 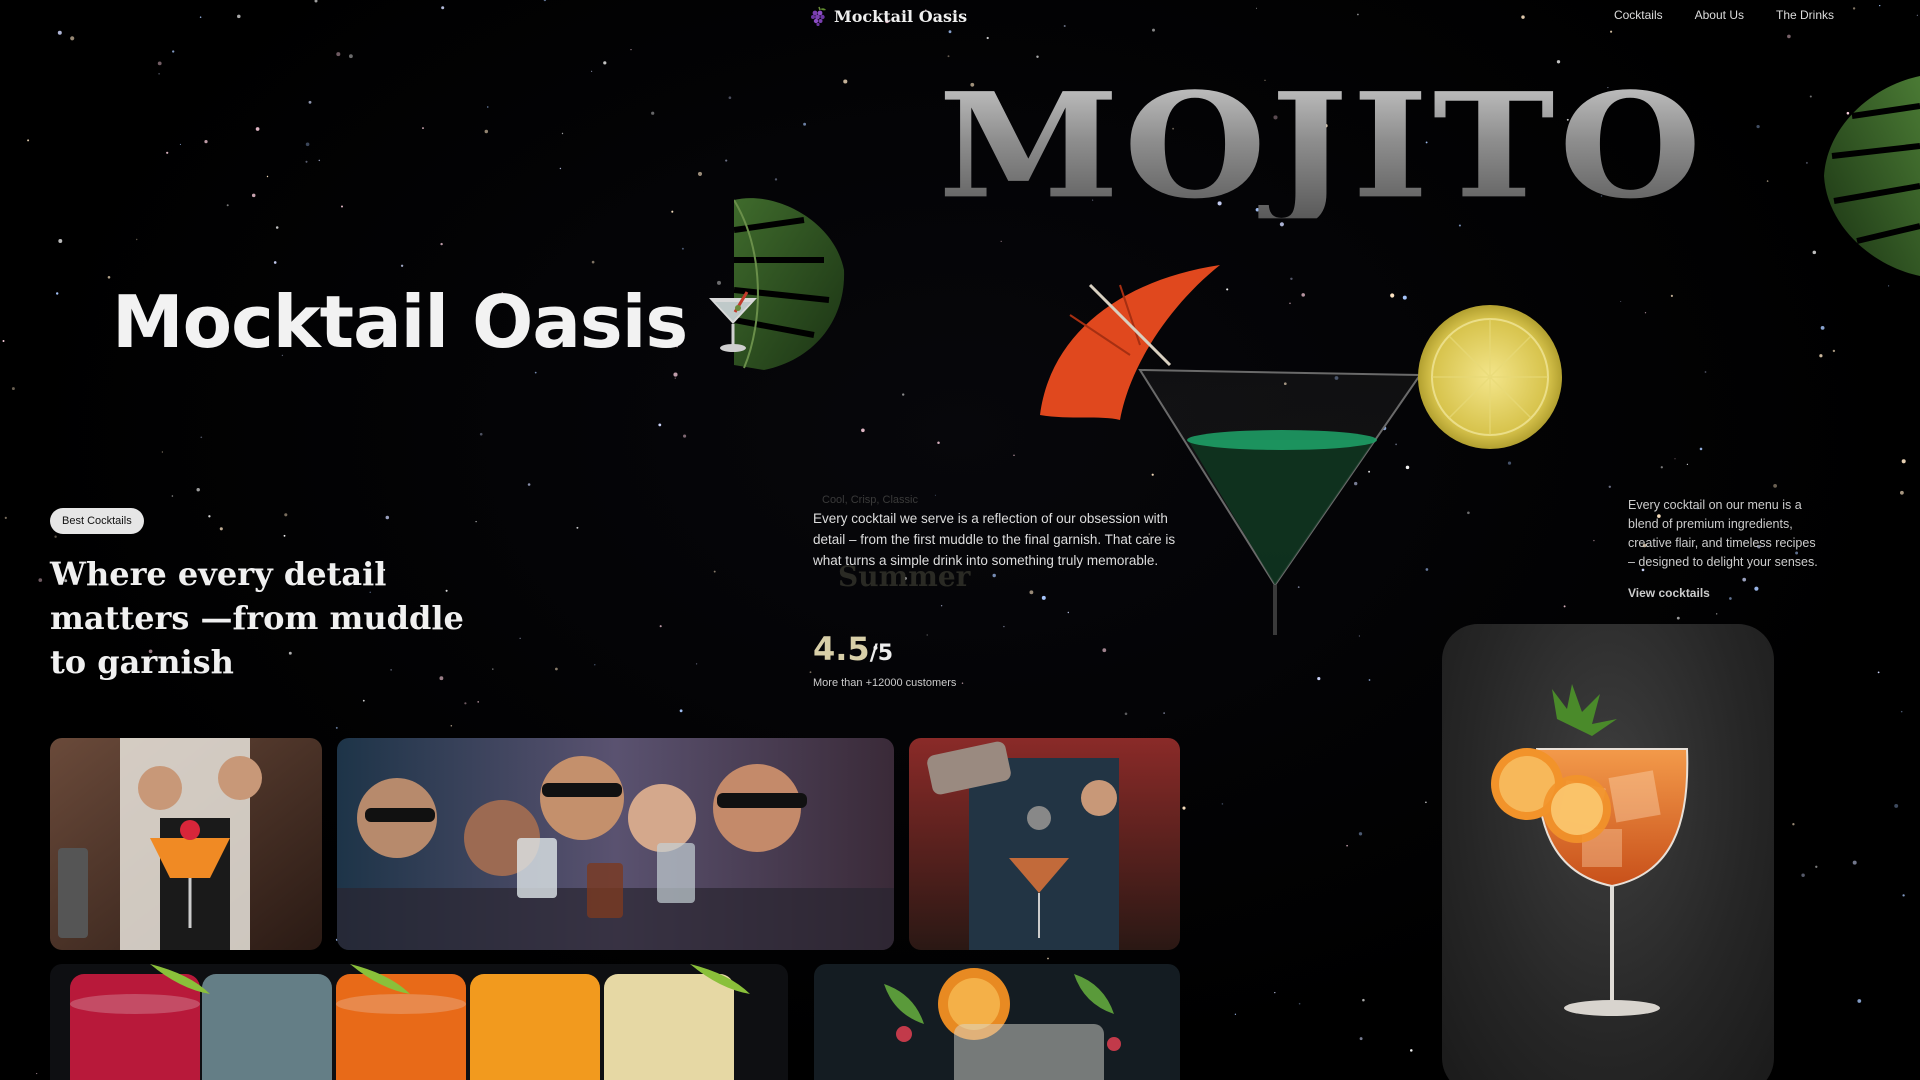 I want to click on ghost-subtitle: Cool, Crisp, Classic, so click(x=870, y=500).